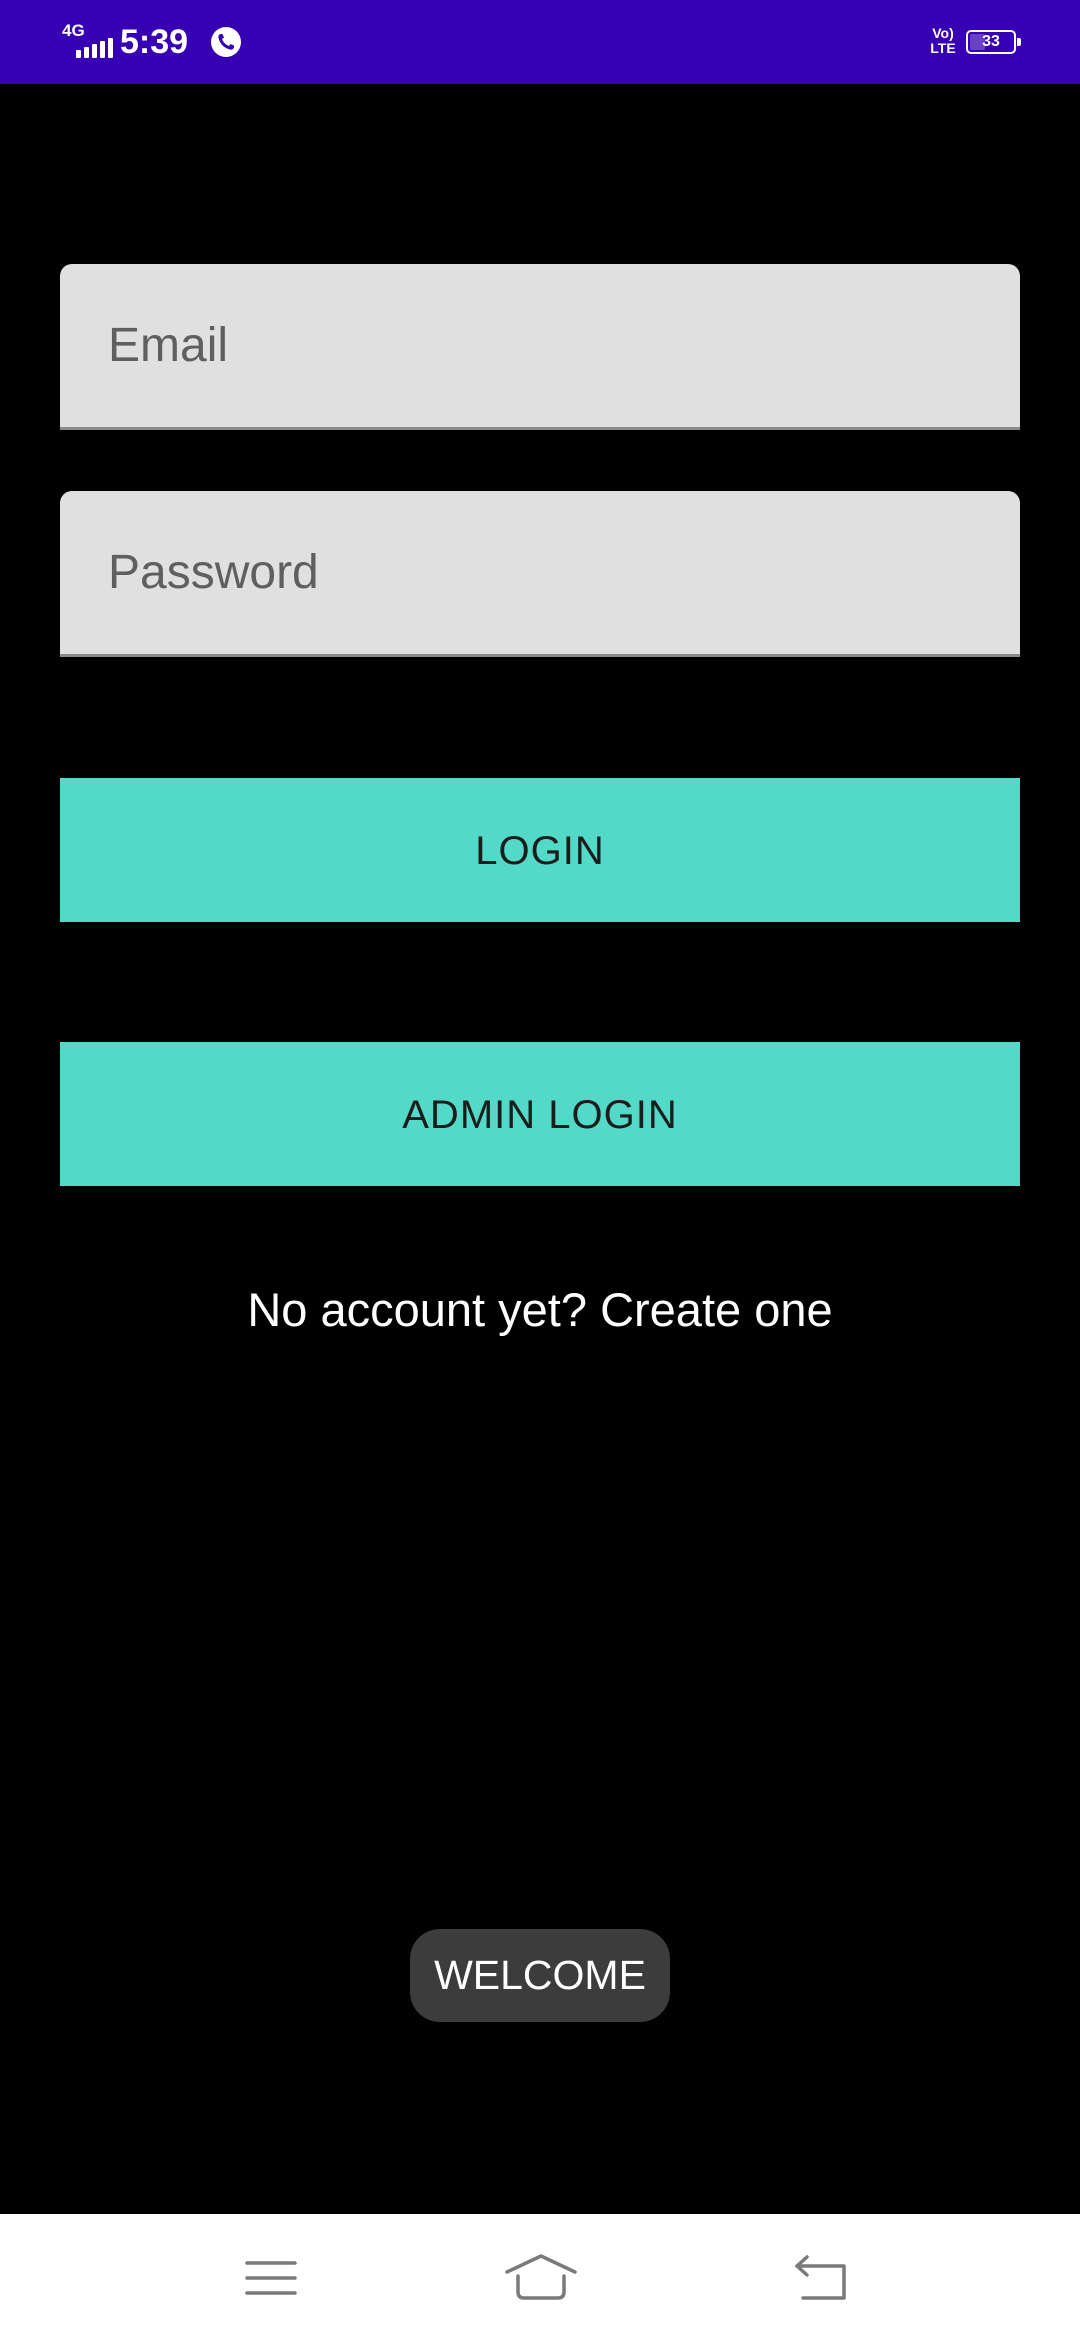 The width and height of the screenshot is (1080, 2340). I want to click on lte-label: LTE, so click(943, 48).